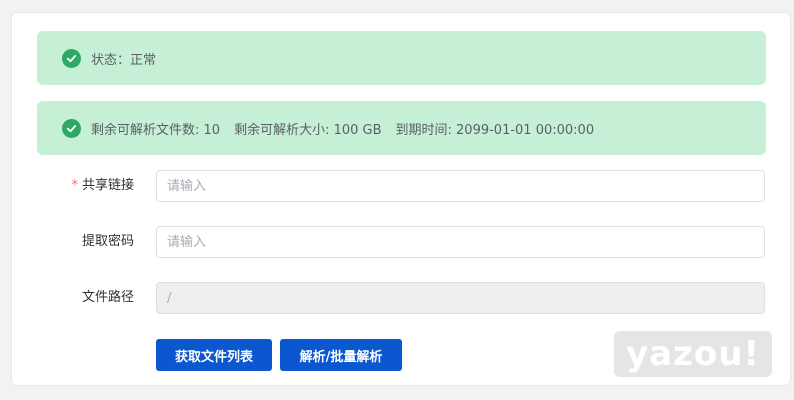 This screenshot has width=794, height=400. I want to click on status-text: 状态：正常, so click(124, 60).